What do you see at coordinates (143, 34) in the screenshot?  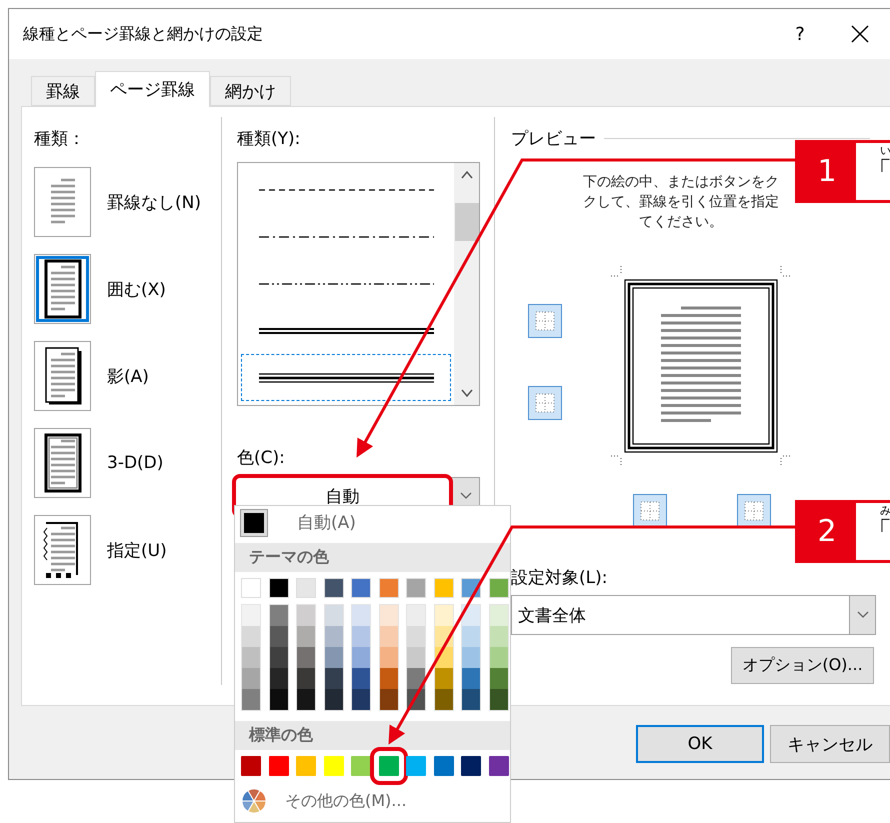 I see `window-title: 線種とページ罫線と網かけの設定` at bounding box center [143, 34].